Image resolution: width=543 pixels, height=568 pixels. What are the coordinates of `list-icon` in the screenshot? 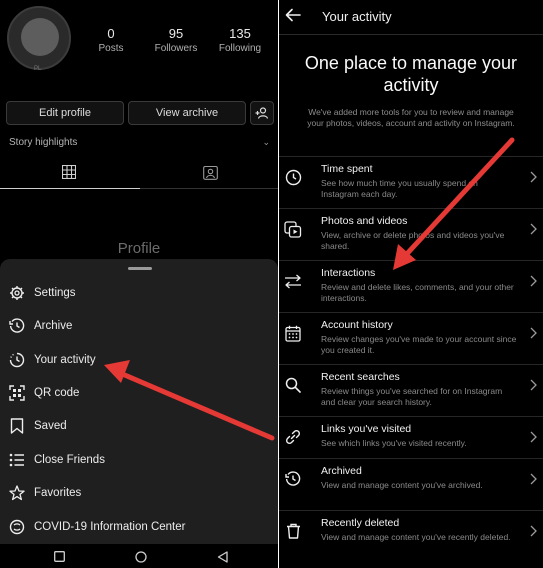 It's located at (16, 460).